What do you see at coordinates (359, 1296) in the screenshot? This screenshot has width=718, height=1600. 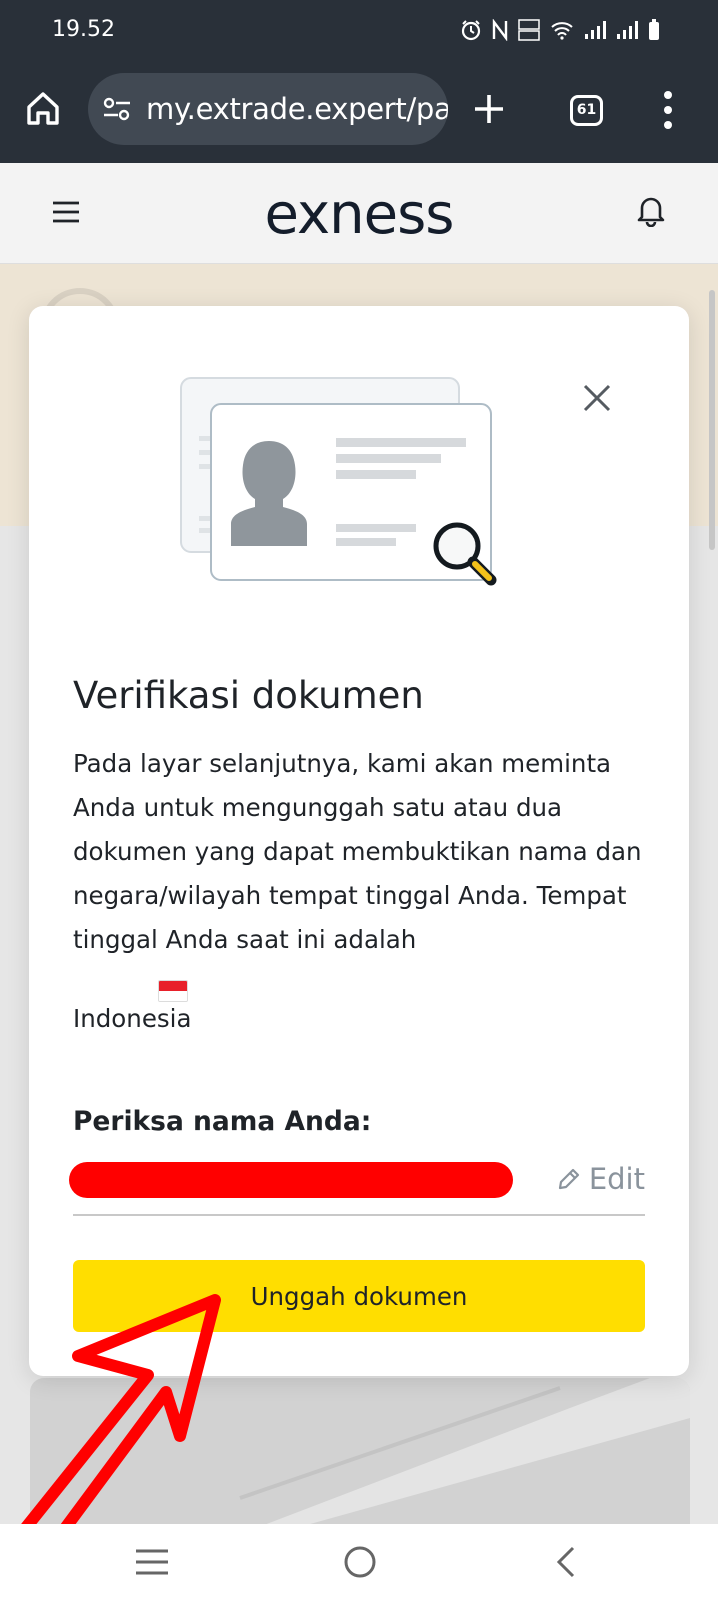 I see `upload-document-button: Unggah dokumen` at bounding box center [359, 1296].